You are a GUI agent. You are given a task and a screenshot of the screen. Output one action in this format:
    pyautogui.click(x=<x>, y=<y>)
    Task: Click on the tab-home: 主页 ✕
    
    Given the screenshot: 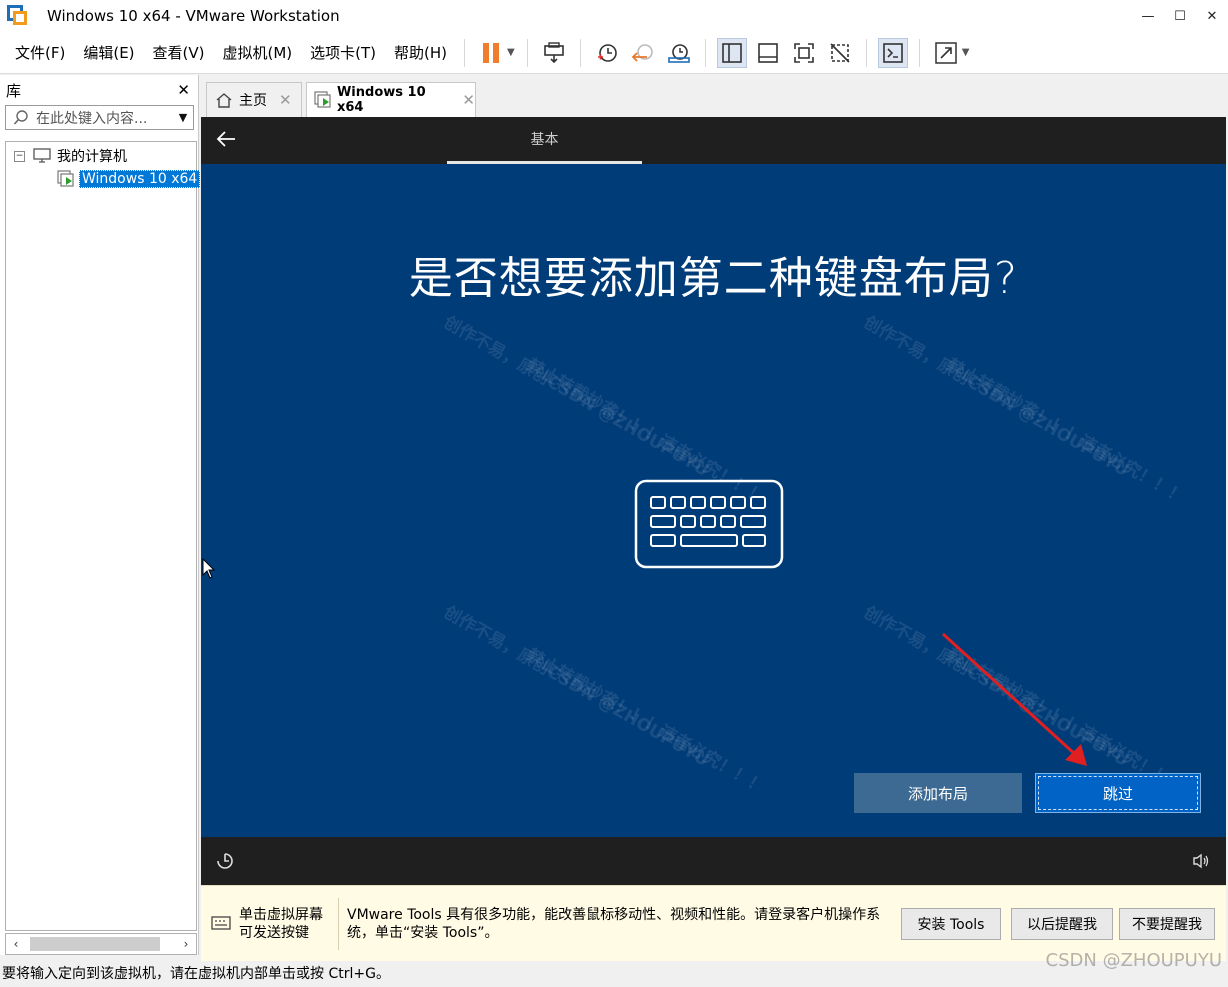 What is the action you would take?
    pyautogui.click(x=254, y=99)
    